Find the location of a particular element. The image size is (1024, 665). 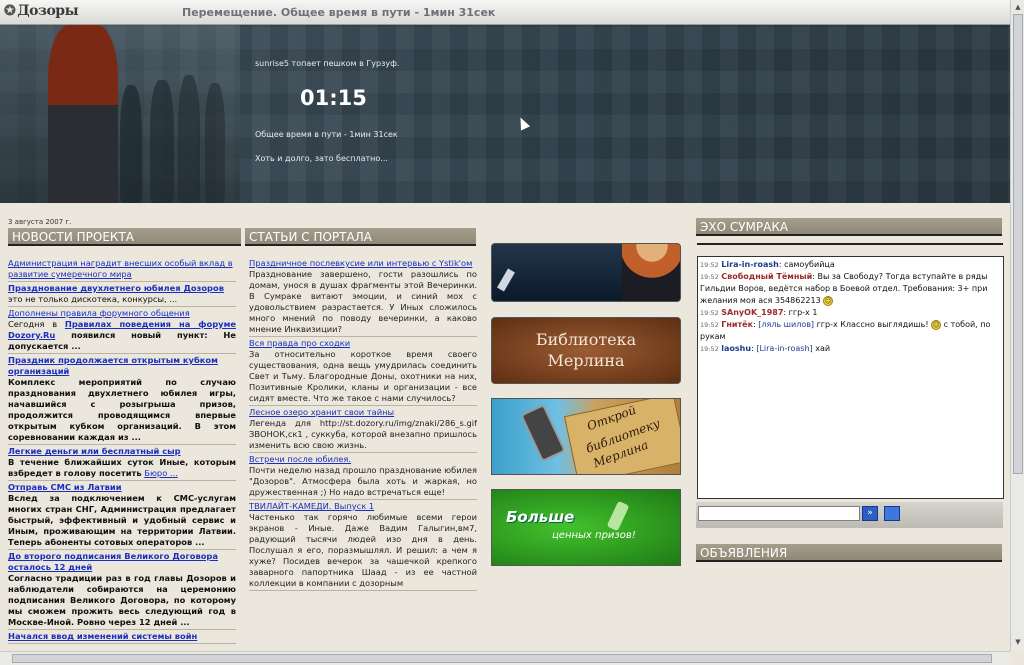

ads-header: ОБЪЯВЛЕНИЯ is located at coordinates (849, 553).